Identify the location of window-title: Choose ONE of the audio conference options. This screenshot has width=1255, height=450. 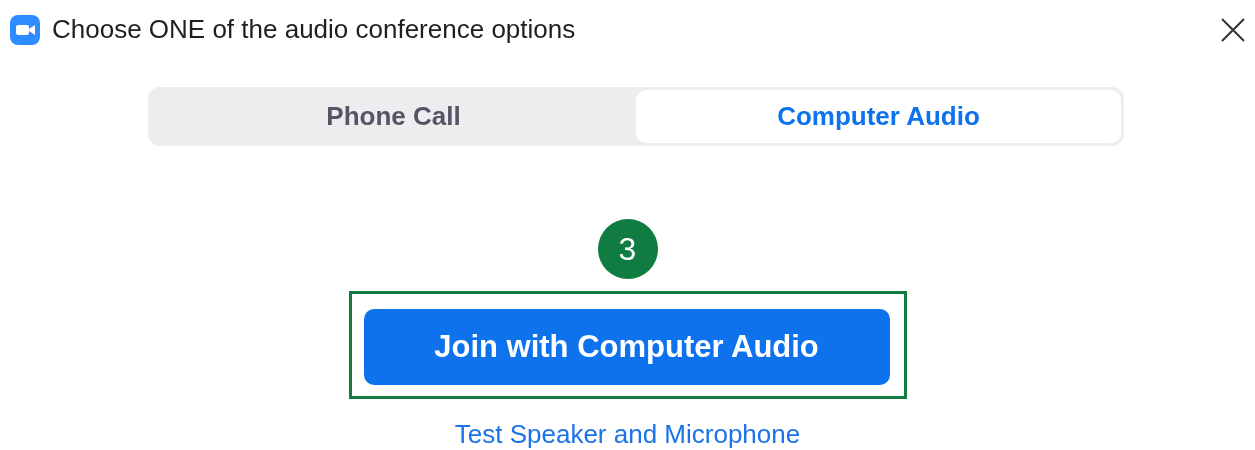
(314, 30).